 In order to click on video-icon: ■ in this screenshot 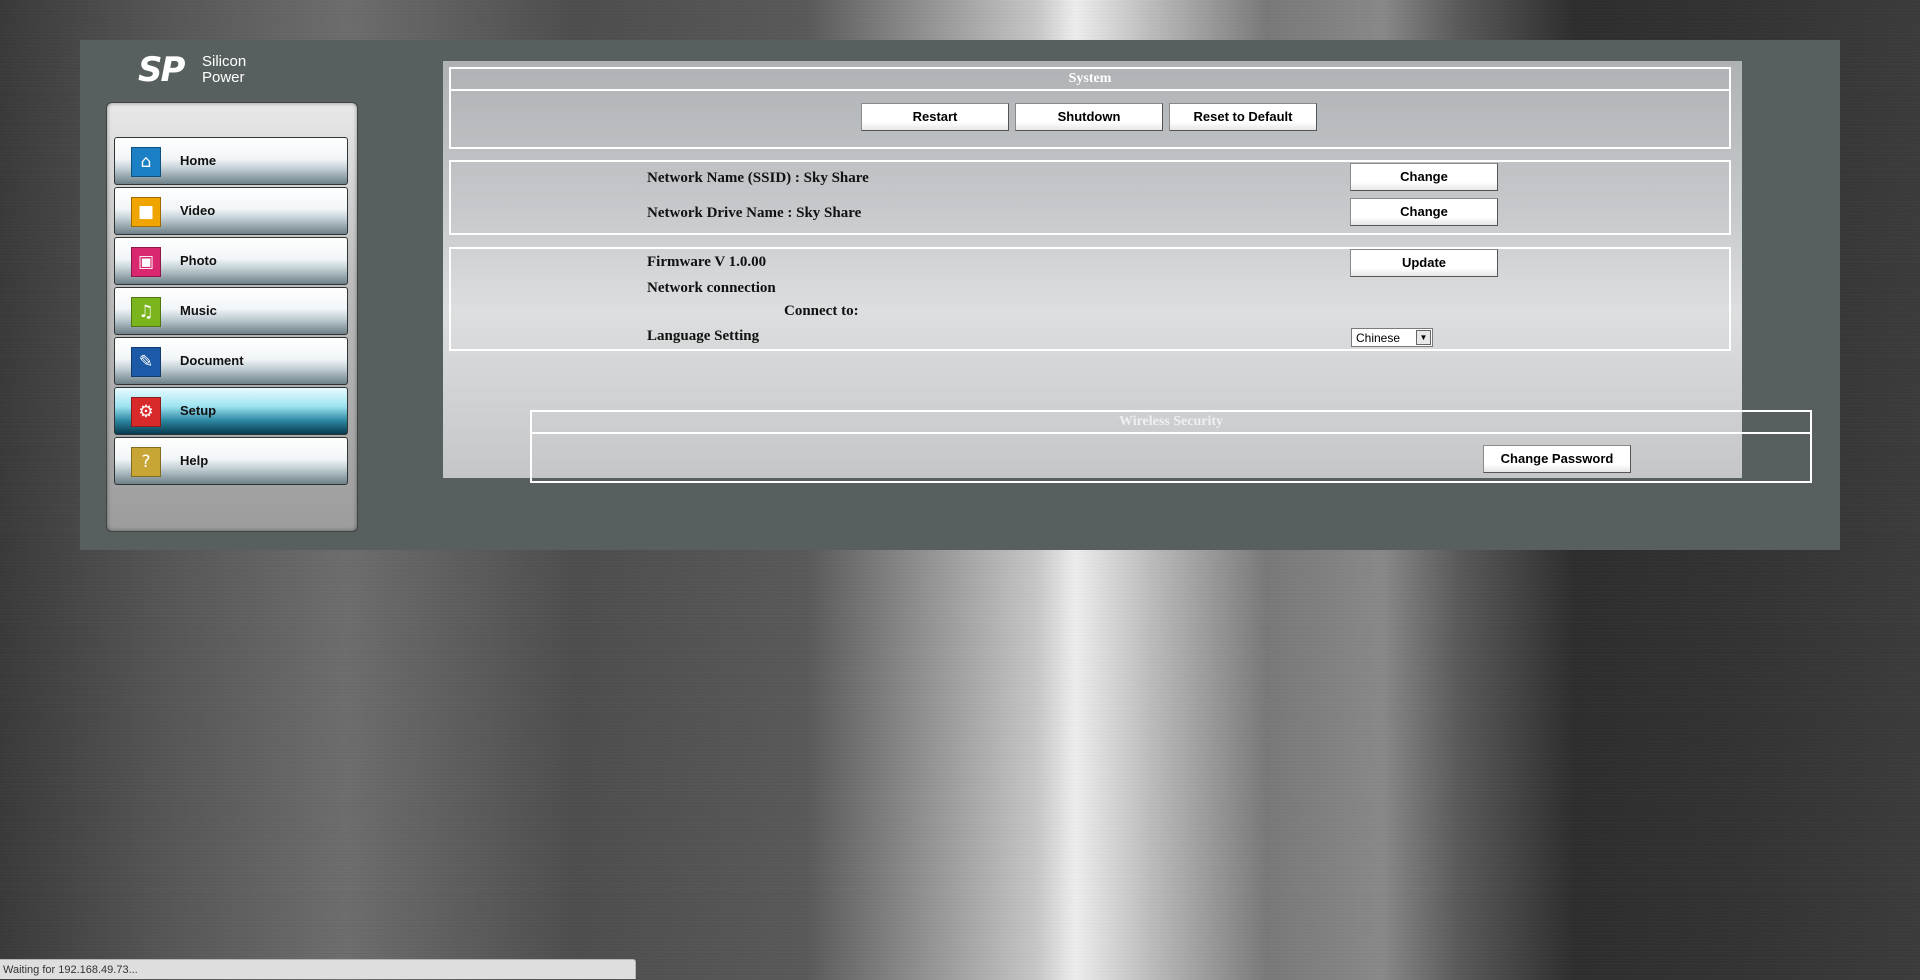, I will do `click(146, 212)`.